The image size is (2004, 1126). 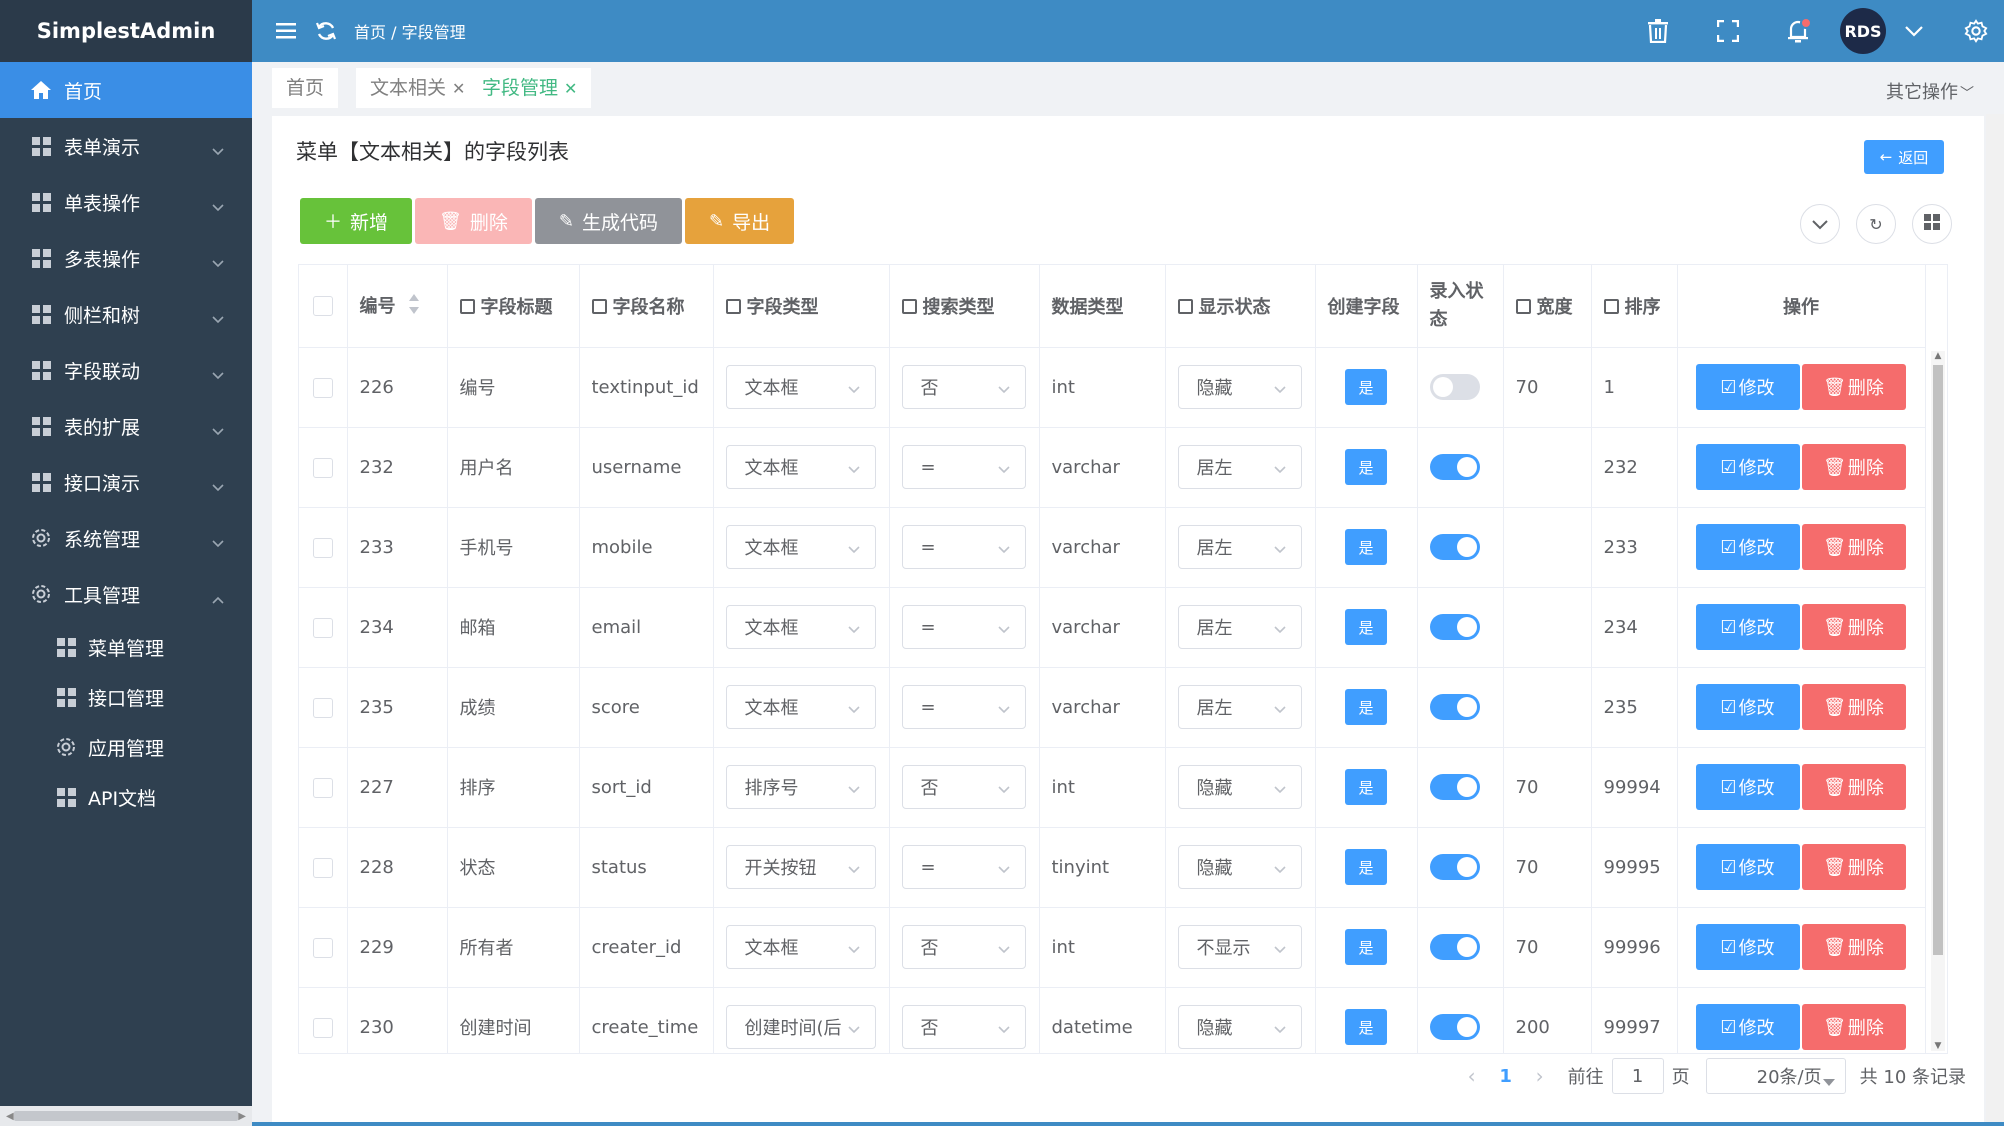 What do you see at coordinates (1863, 31) in the screenshot?
I see `avatar: RDS` at bounding box center [1863, 31].